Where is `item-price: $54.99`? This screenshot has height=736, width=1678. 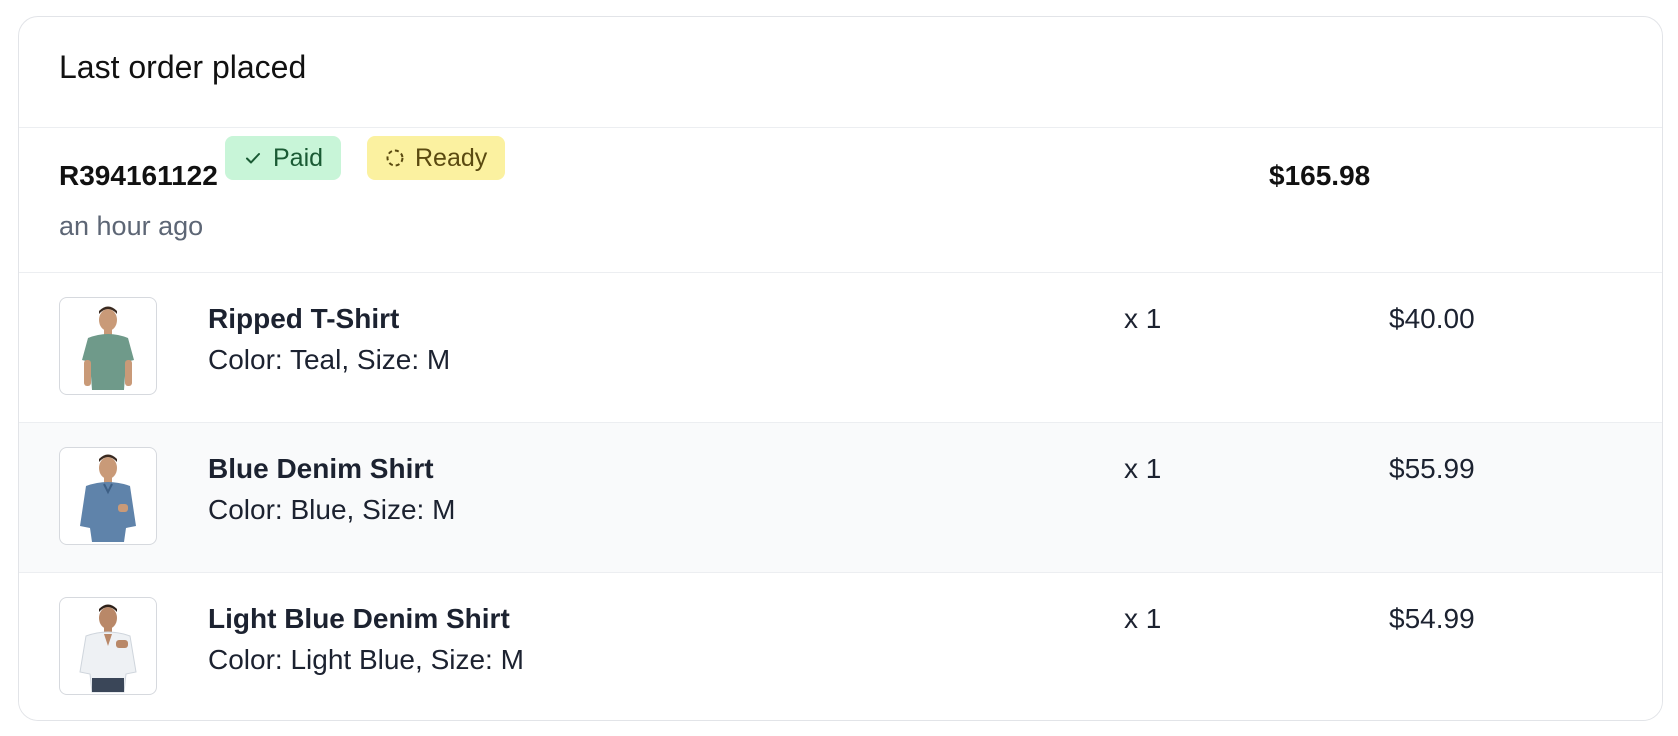
item-price: $54.99 is located at coordinates (1432, 618).